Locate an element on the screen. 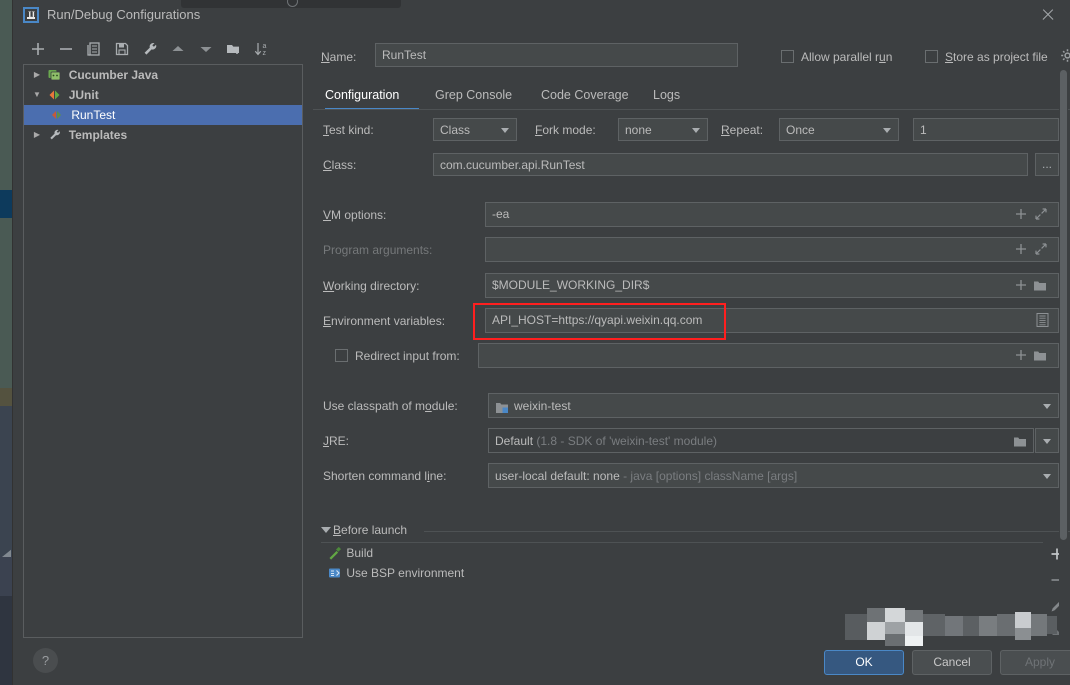  chevron-down-icon: ▼ is located at coordinates (37, 95).